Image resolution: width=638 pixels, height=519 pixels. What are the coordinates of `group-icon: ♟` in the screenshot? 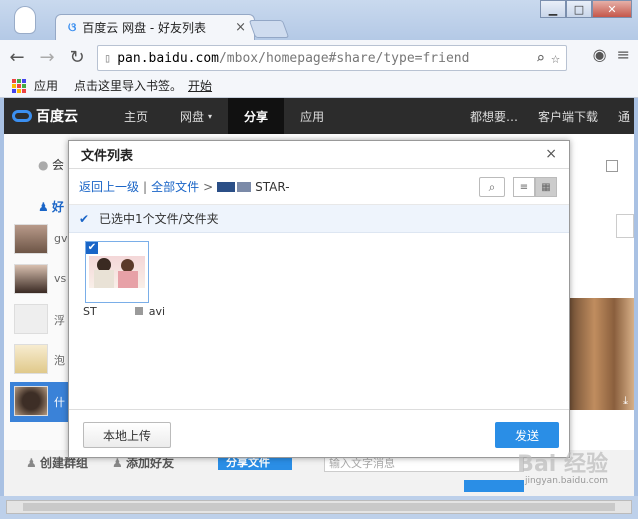 It's located at (31, 463).